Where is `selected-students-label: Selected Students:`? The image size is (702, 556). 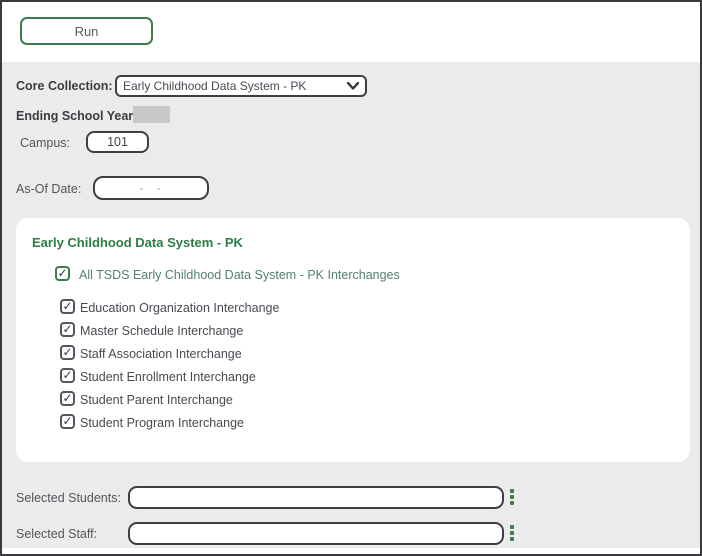
selected-students-label: Selected Students: is located at coordinates (68, 498).